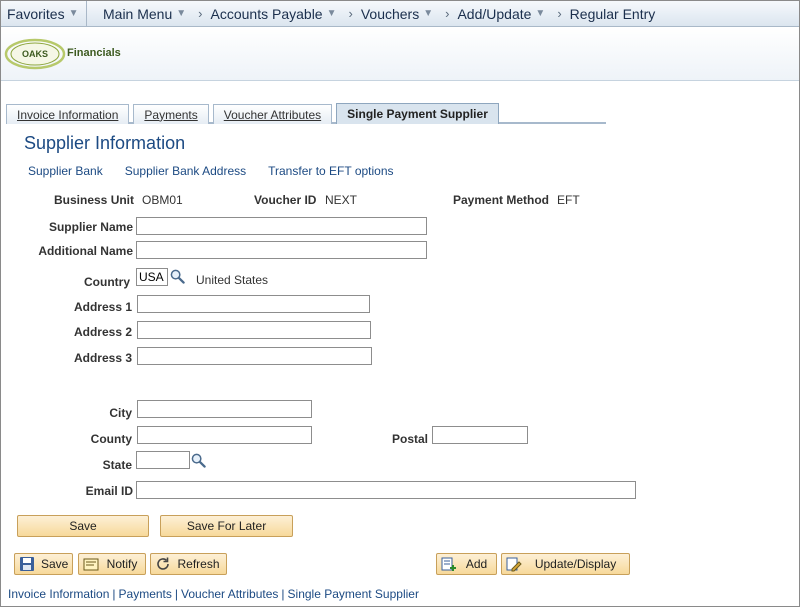 This screenshot has width=800, height=607. What do you see at coordinates (65, 171) in the screenshot?
I see `supplier-bank-link: Supplier Bank` at bounding box center [65, 171].